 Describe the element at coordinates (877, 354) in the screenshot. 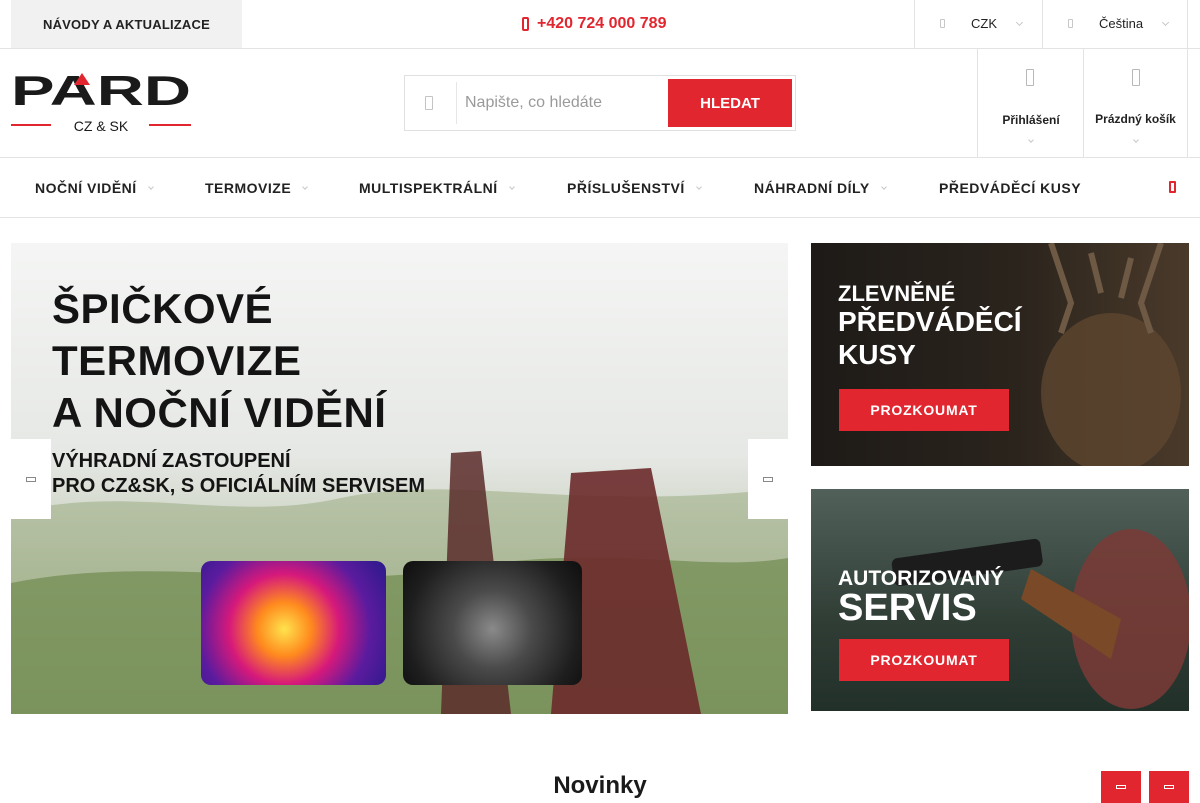

I see `banner-title-line-3: KUSY` at that location.